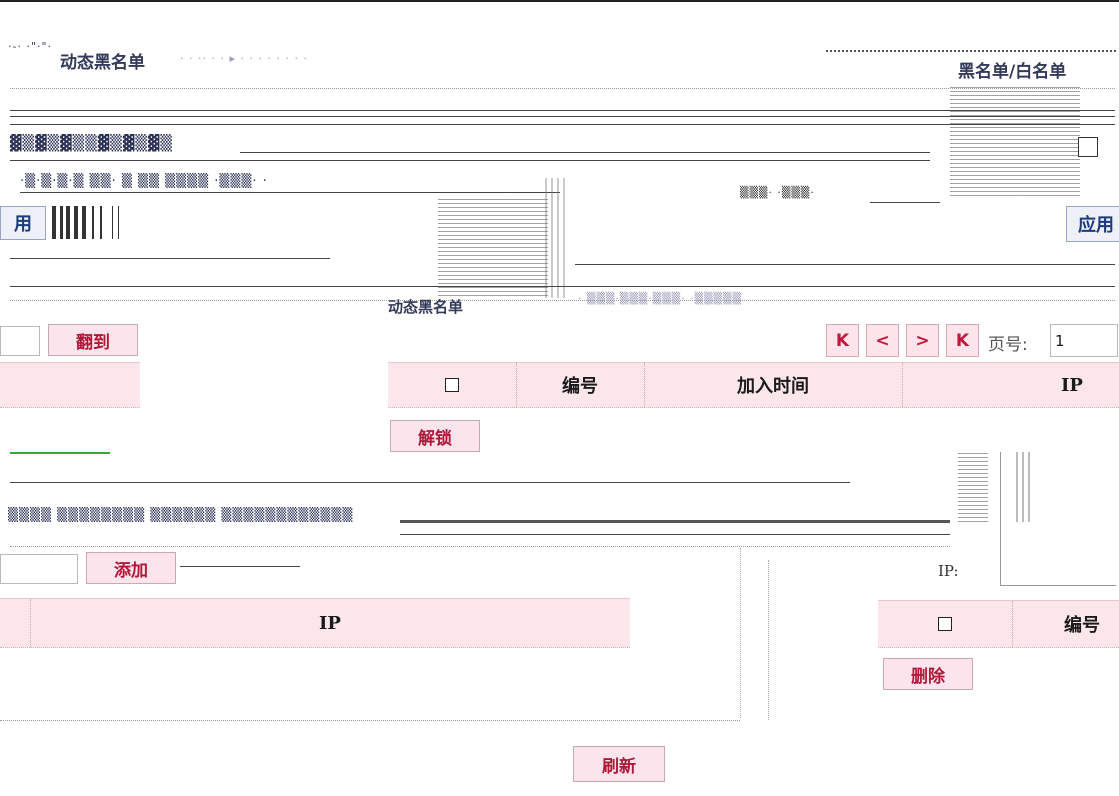 This screenshot has height=796, width=1119. What do you see at coordinates (1096, 225) in the screenshot?
I see `apply-button-label: 应用` at bounding box center [1096, 225].